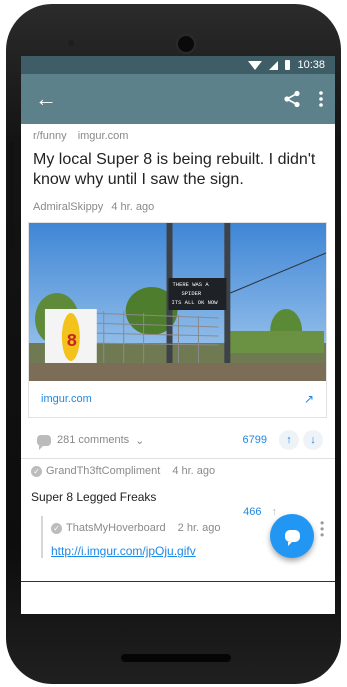  What do you see at coordinates (311, 65) in the screenshot?
I see `status-time: 10:38` at bounding box center [311, 65].